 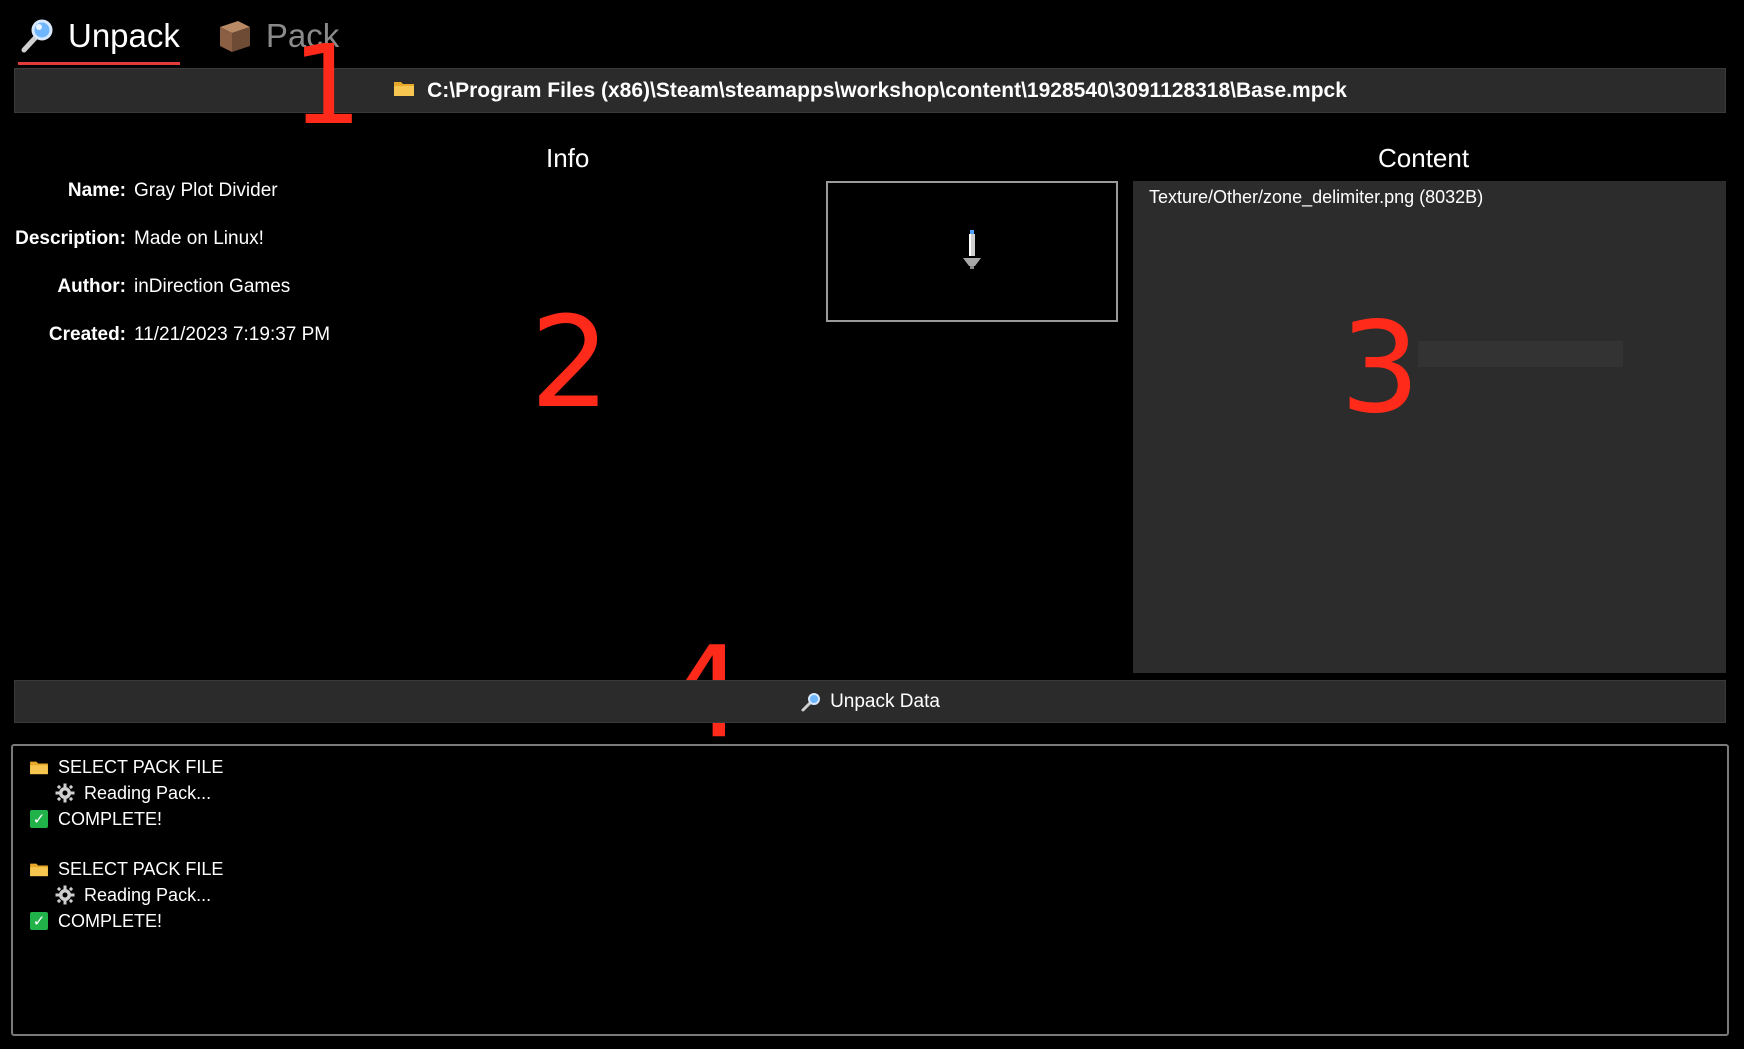 I want to click on texture-preview, so click(x=972, y=251).